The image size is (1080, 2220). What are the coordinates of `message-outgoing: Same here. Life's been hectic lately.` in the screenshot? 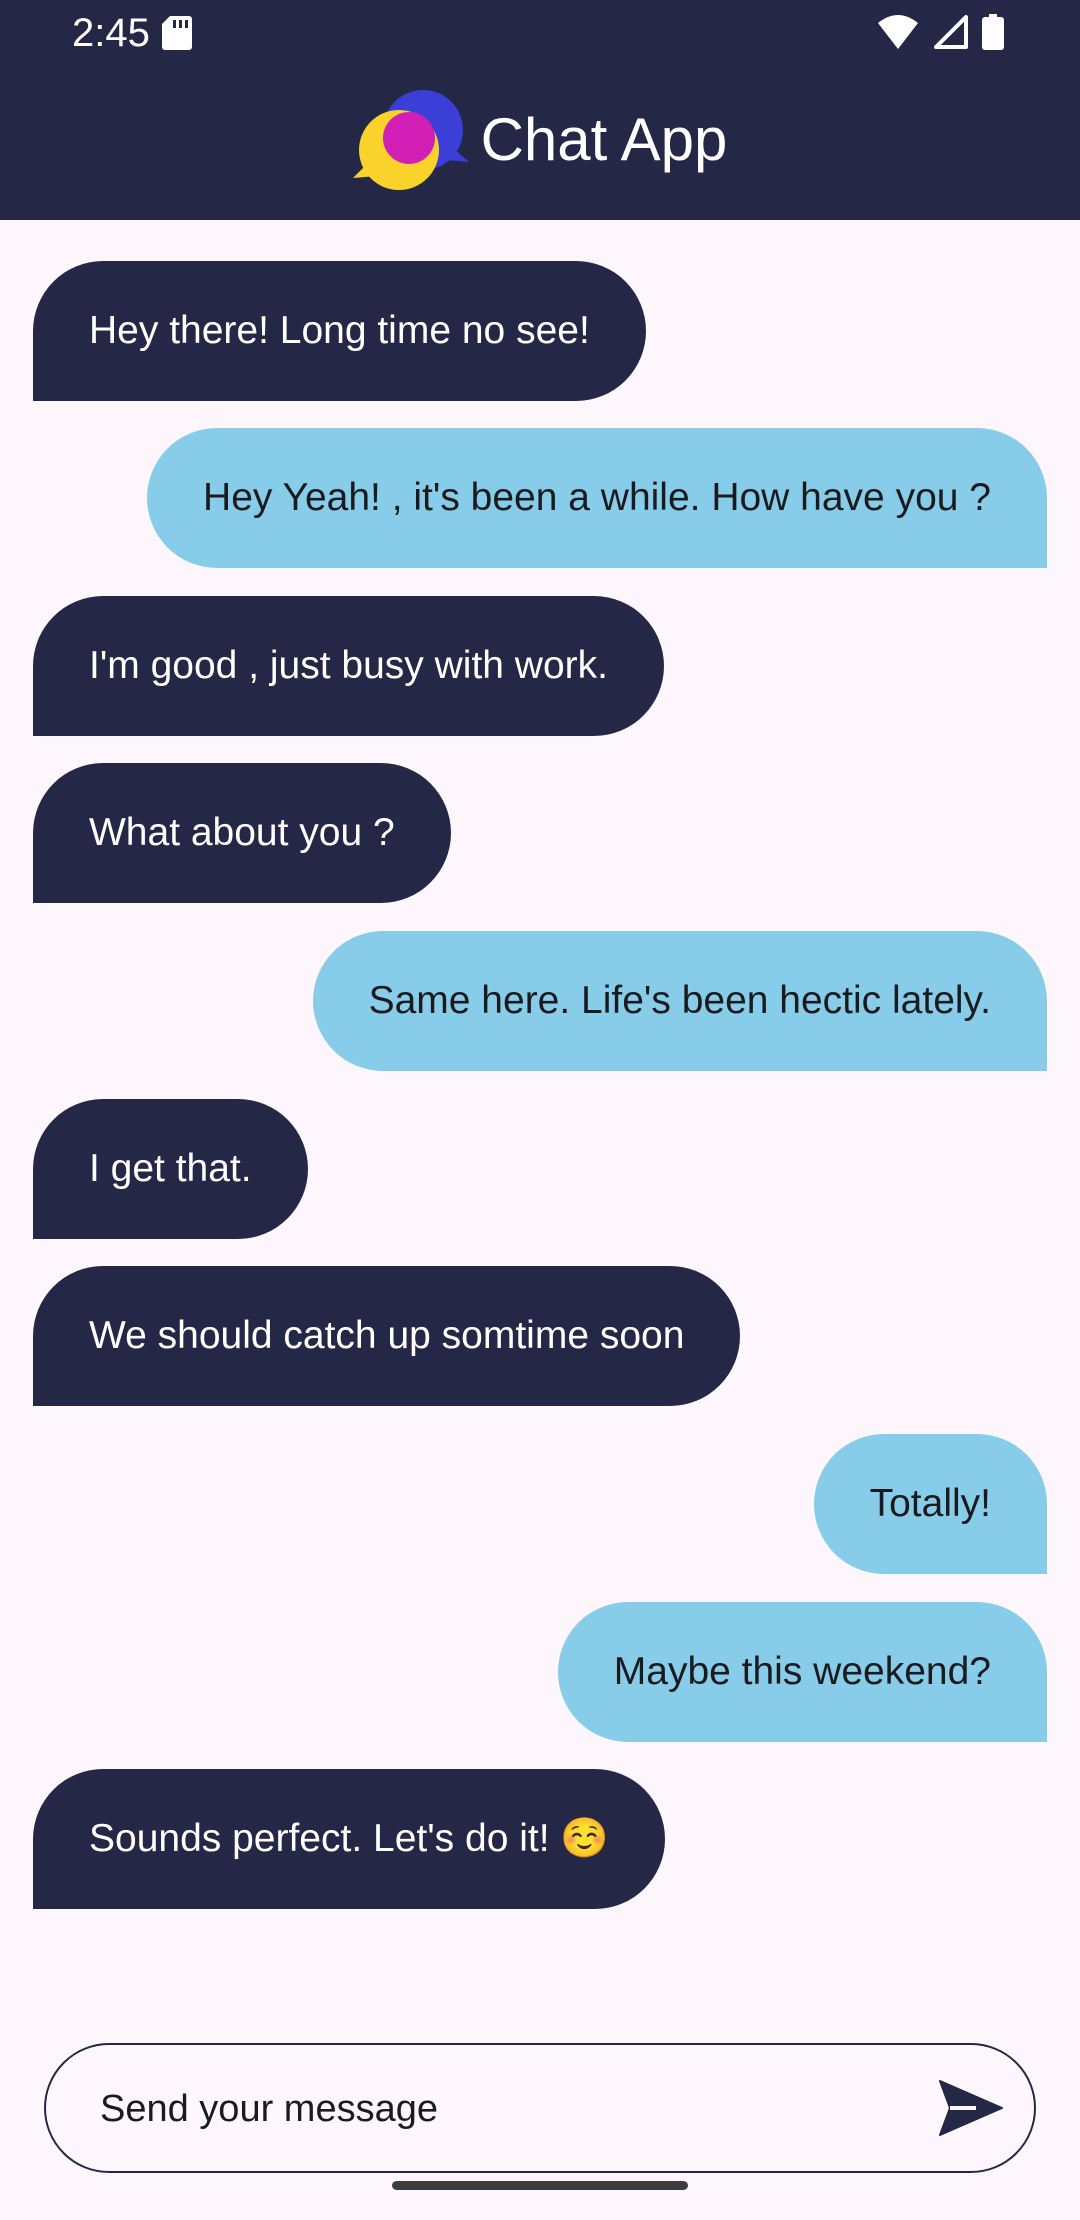 It's located at (679, 1001).